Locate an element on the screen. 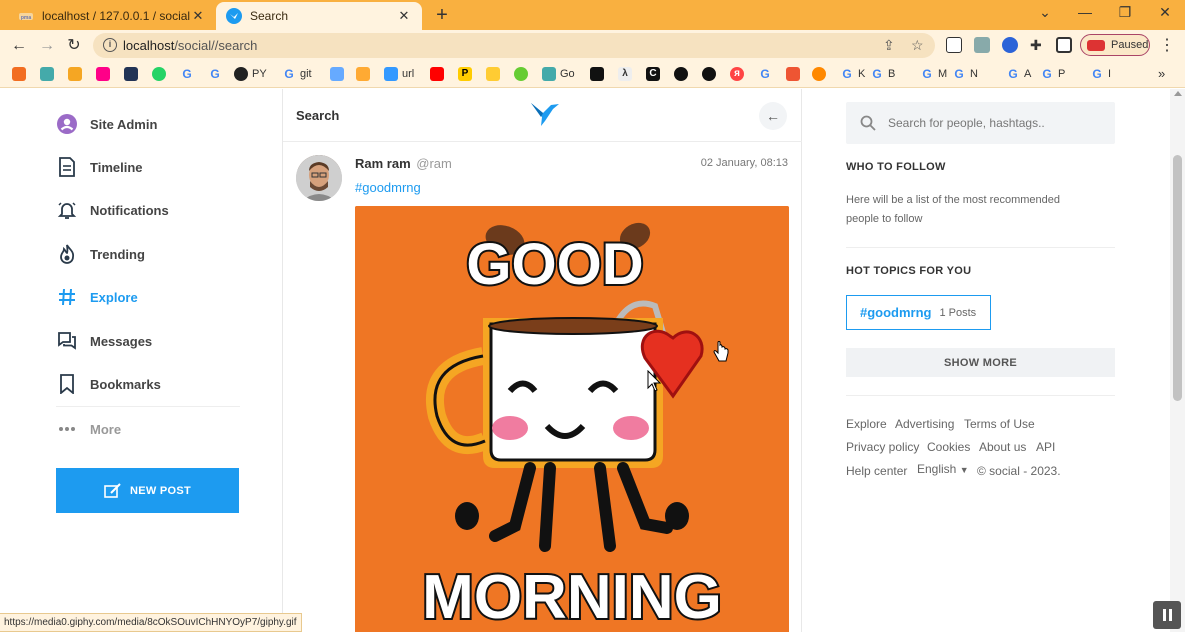  reload-icon: ↻ is located at coordinates (74, 46).